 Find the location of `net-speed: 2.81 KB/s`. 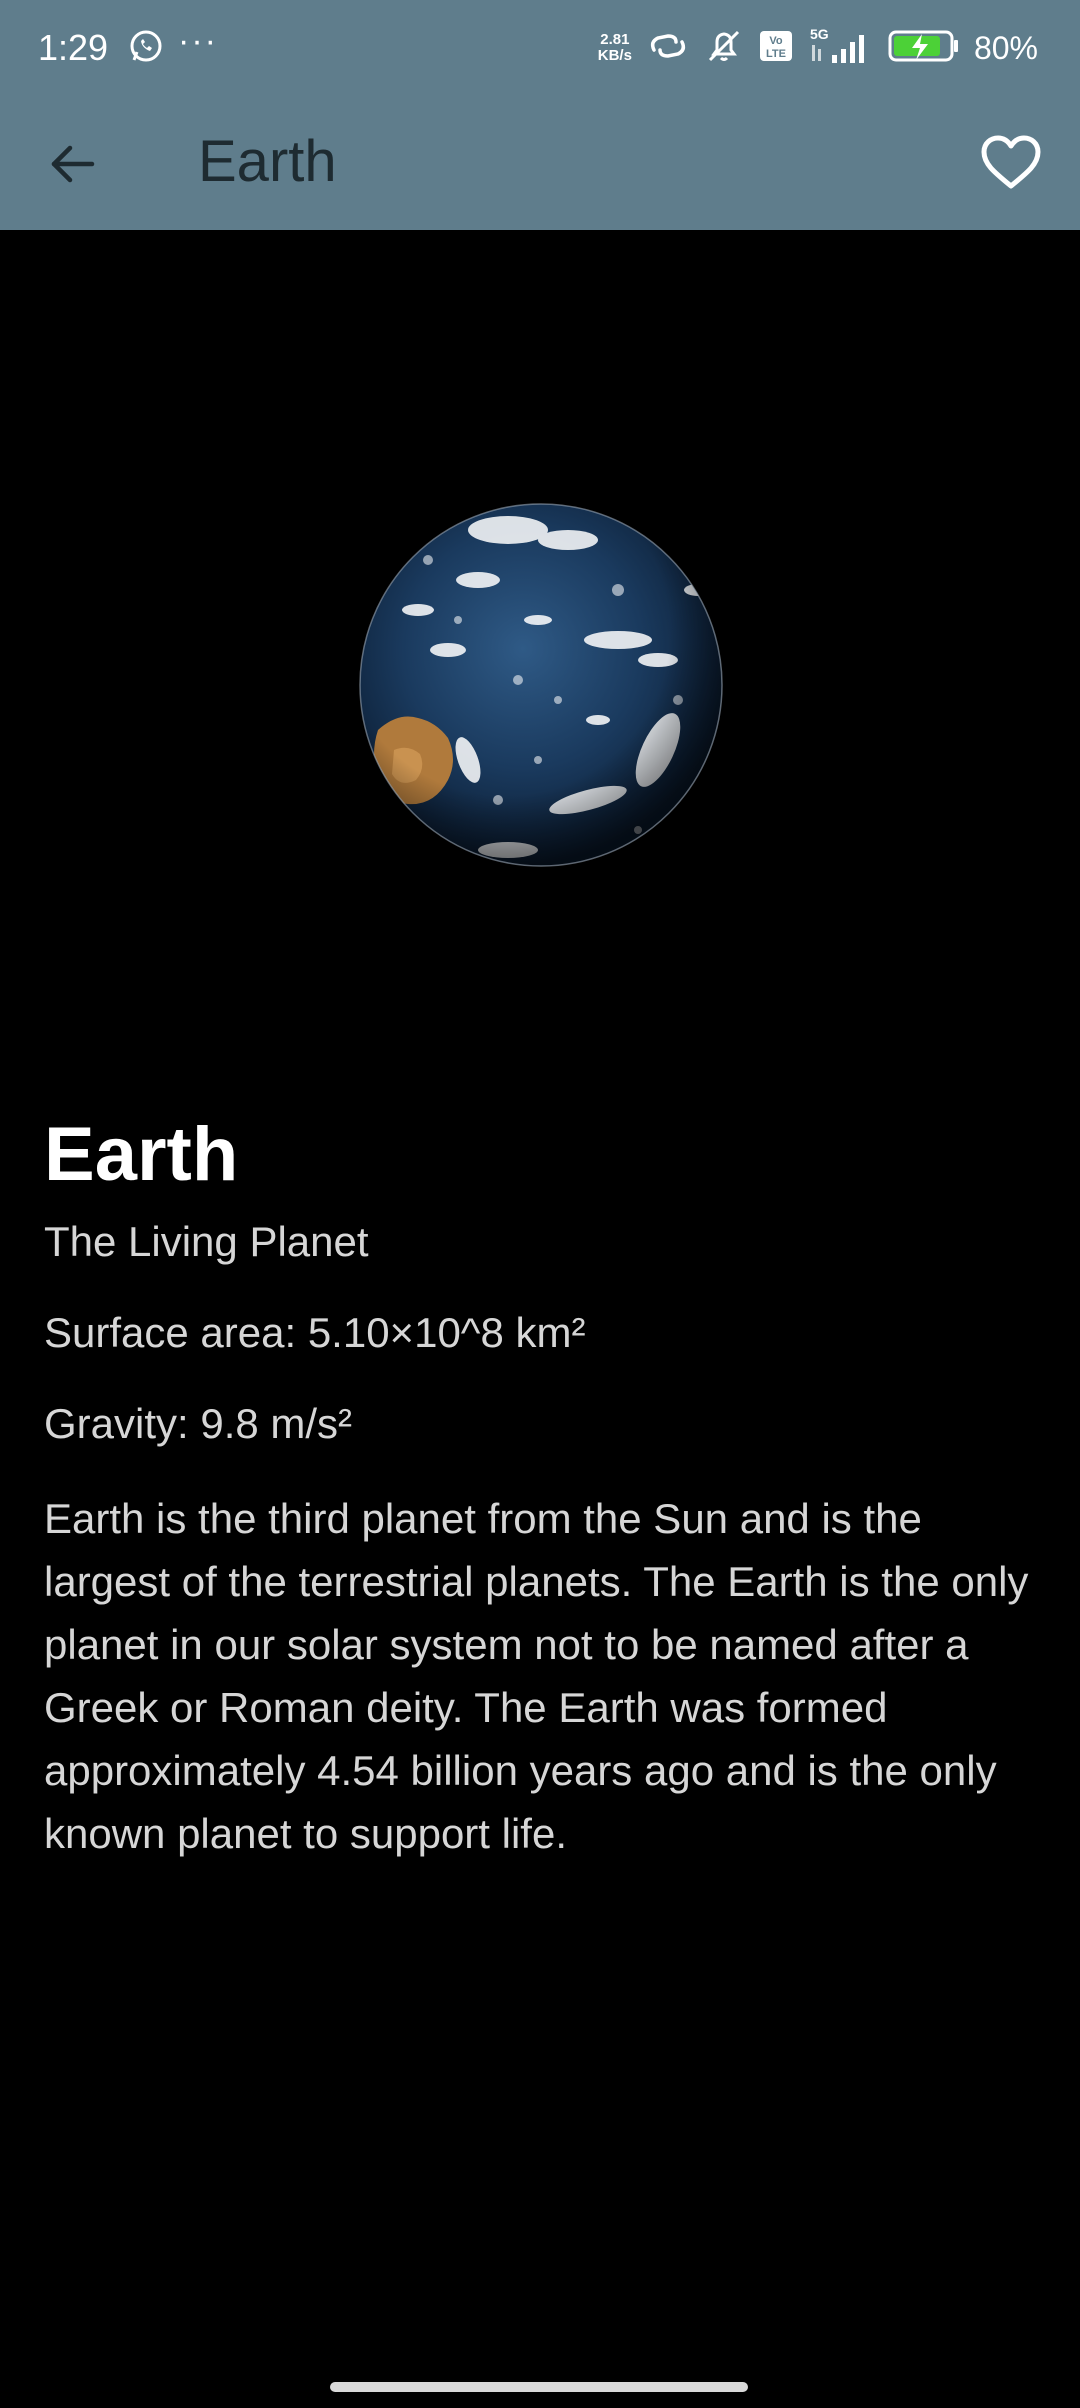

net-speed: 2.81 KB/s is located at coordinates (615, 48).